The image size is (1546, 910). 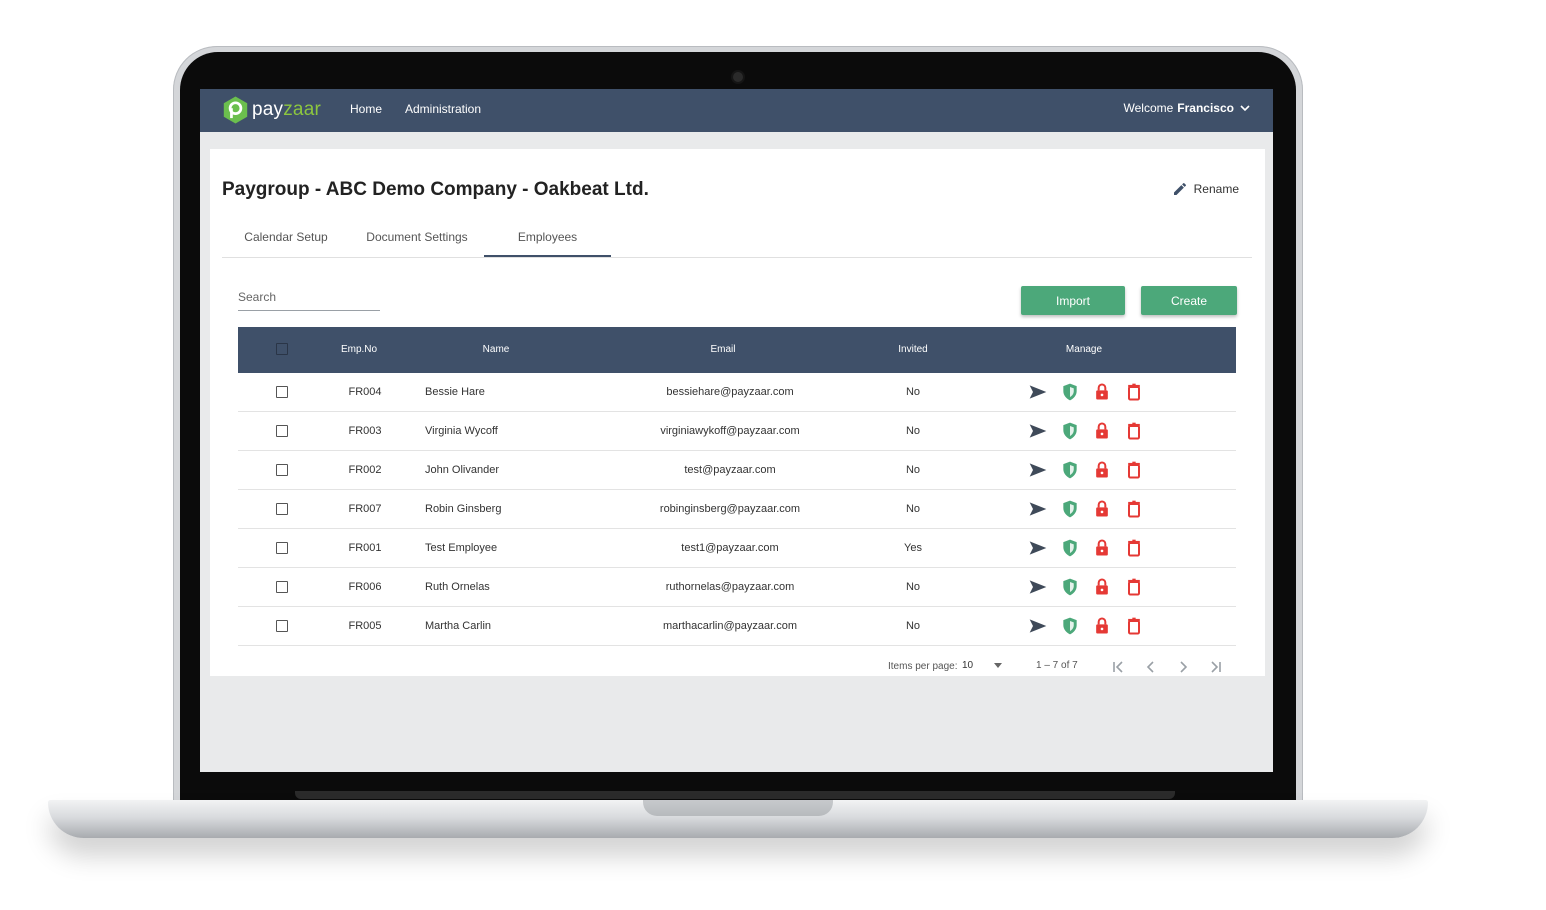 I want to click on header-email: Email, so click(x=723, y=350).